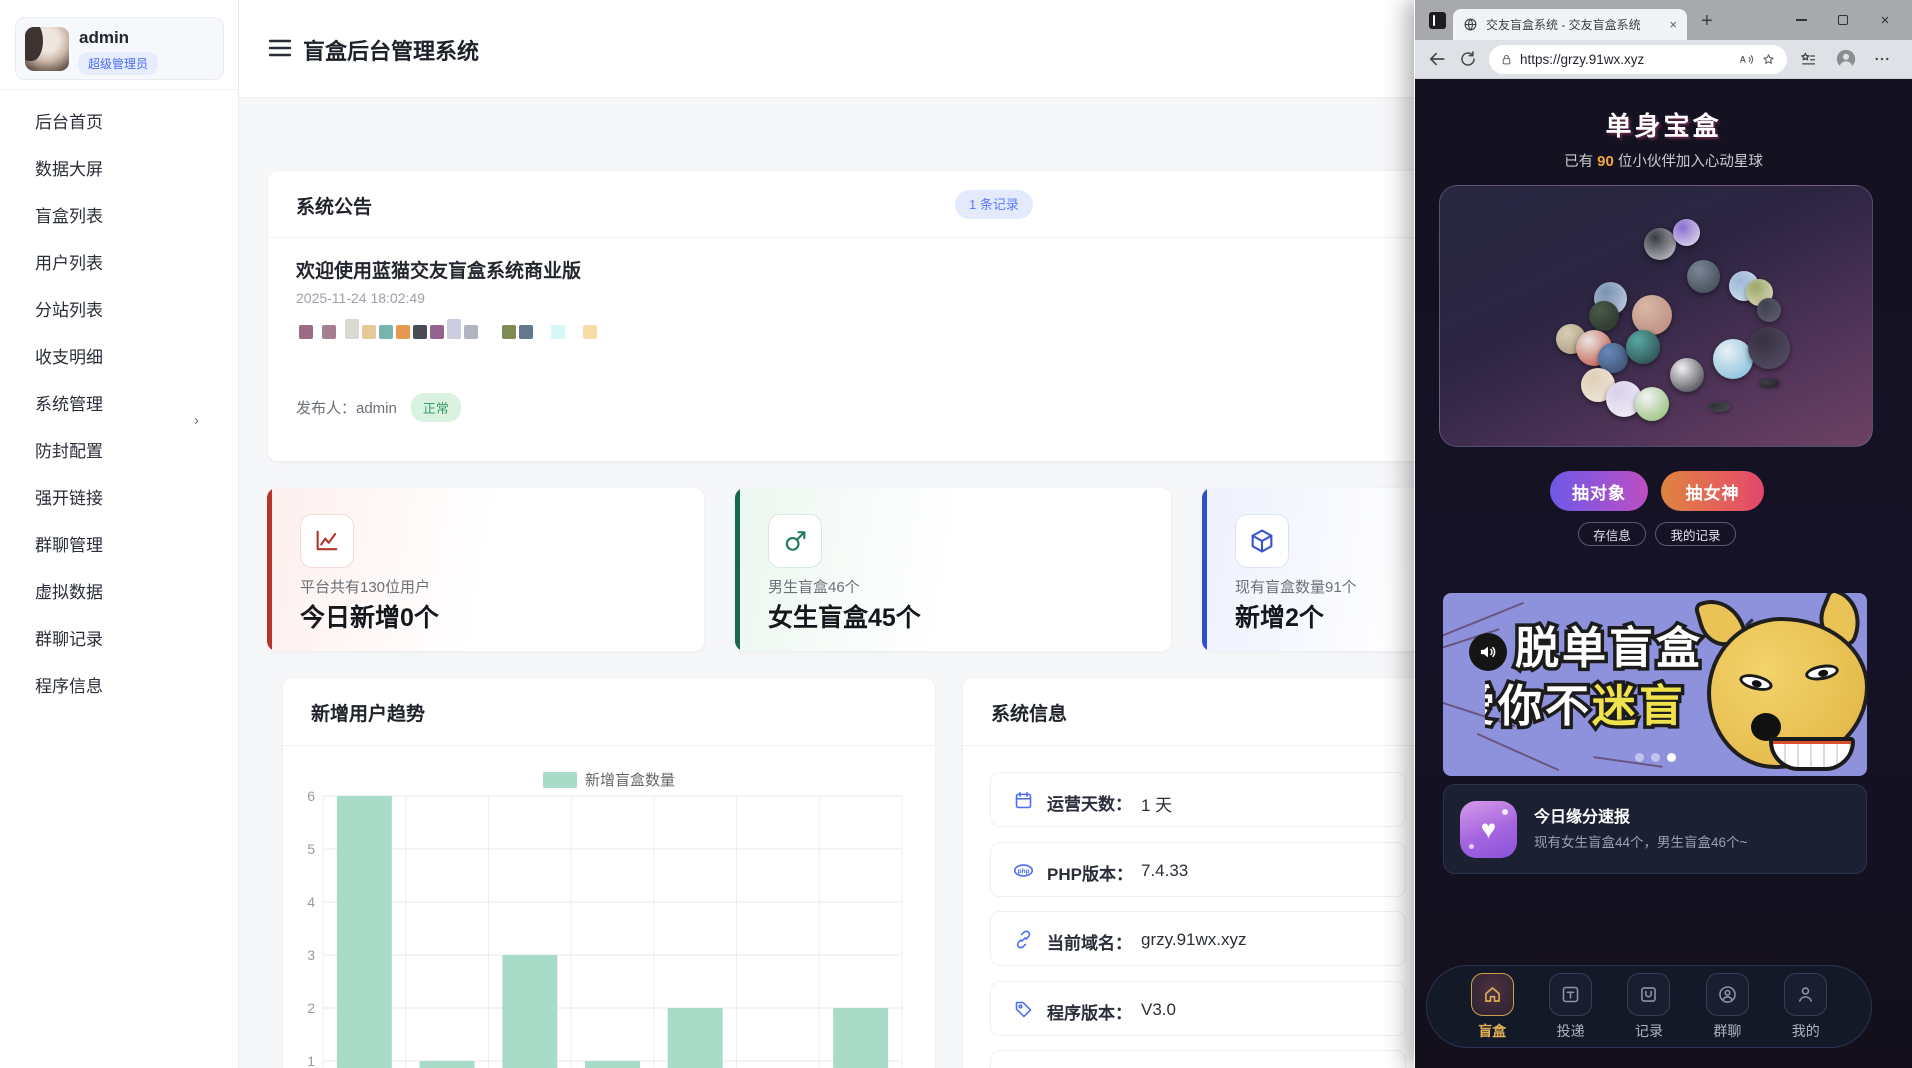 The image size is (1912, 1068). What do you see at coordinates (1089, 804) in the screenshot?
I see `info-label: 运营天数：` at bounding box center [1089, 804].